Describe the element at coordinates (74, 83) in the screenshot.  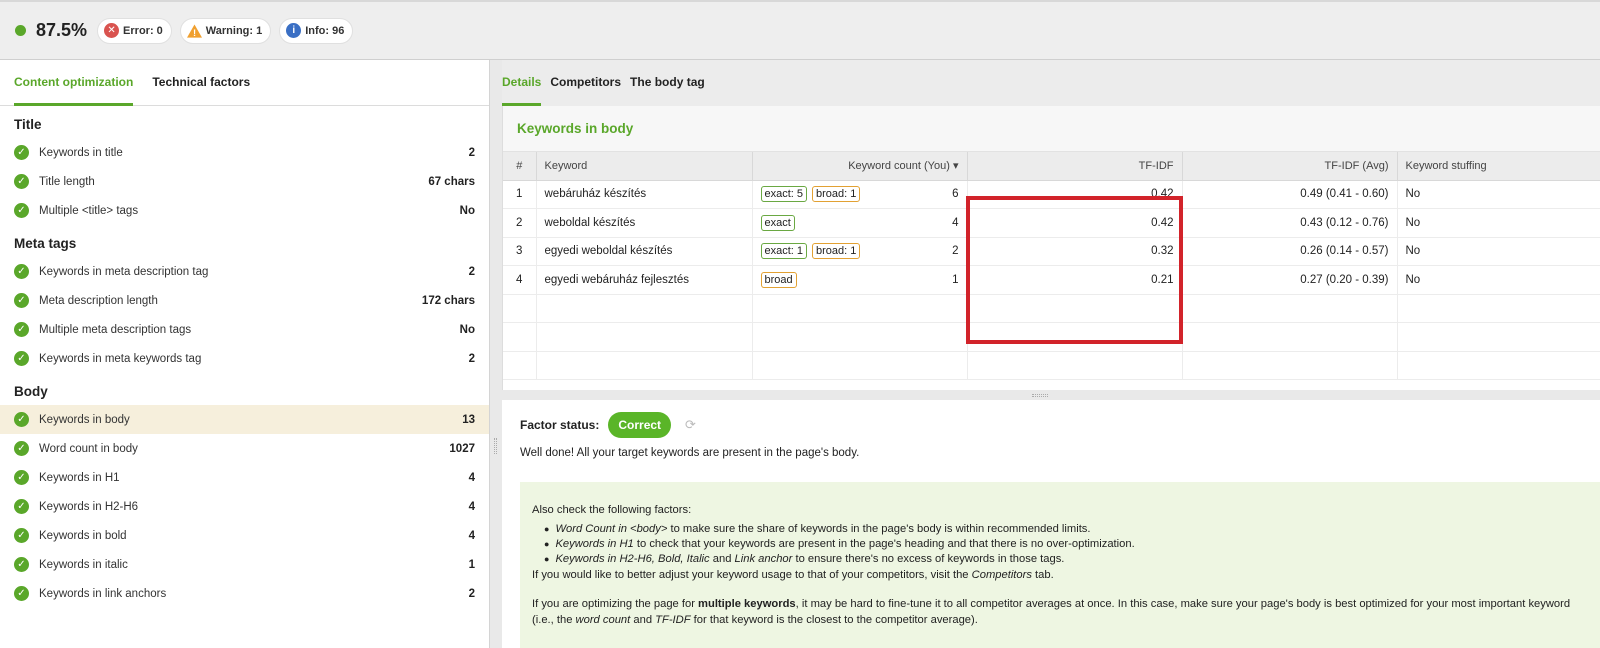
I see `tab-content-optimization: Content optimization` at that location.